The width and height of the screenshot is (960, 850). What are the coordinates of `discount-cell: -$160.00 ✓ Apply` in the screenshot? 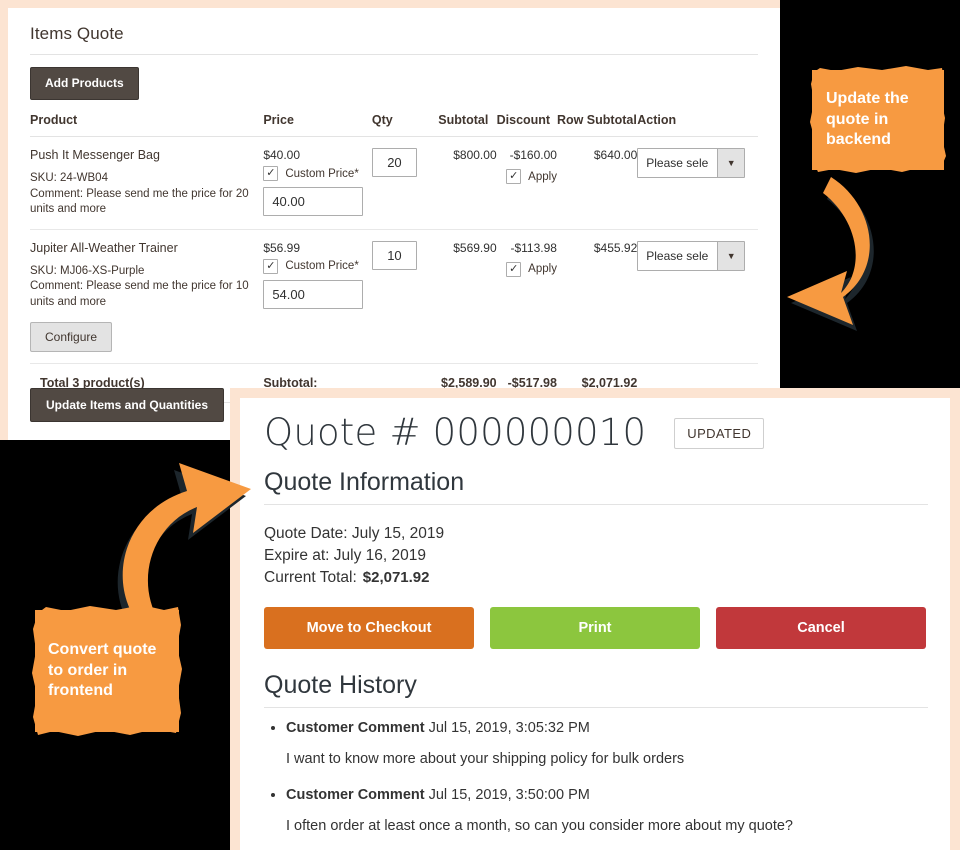 It's located at (526, 183).